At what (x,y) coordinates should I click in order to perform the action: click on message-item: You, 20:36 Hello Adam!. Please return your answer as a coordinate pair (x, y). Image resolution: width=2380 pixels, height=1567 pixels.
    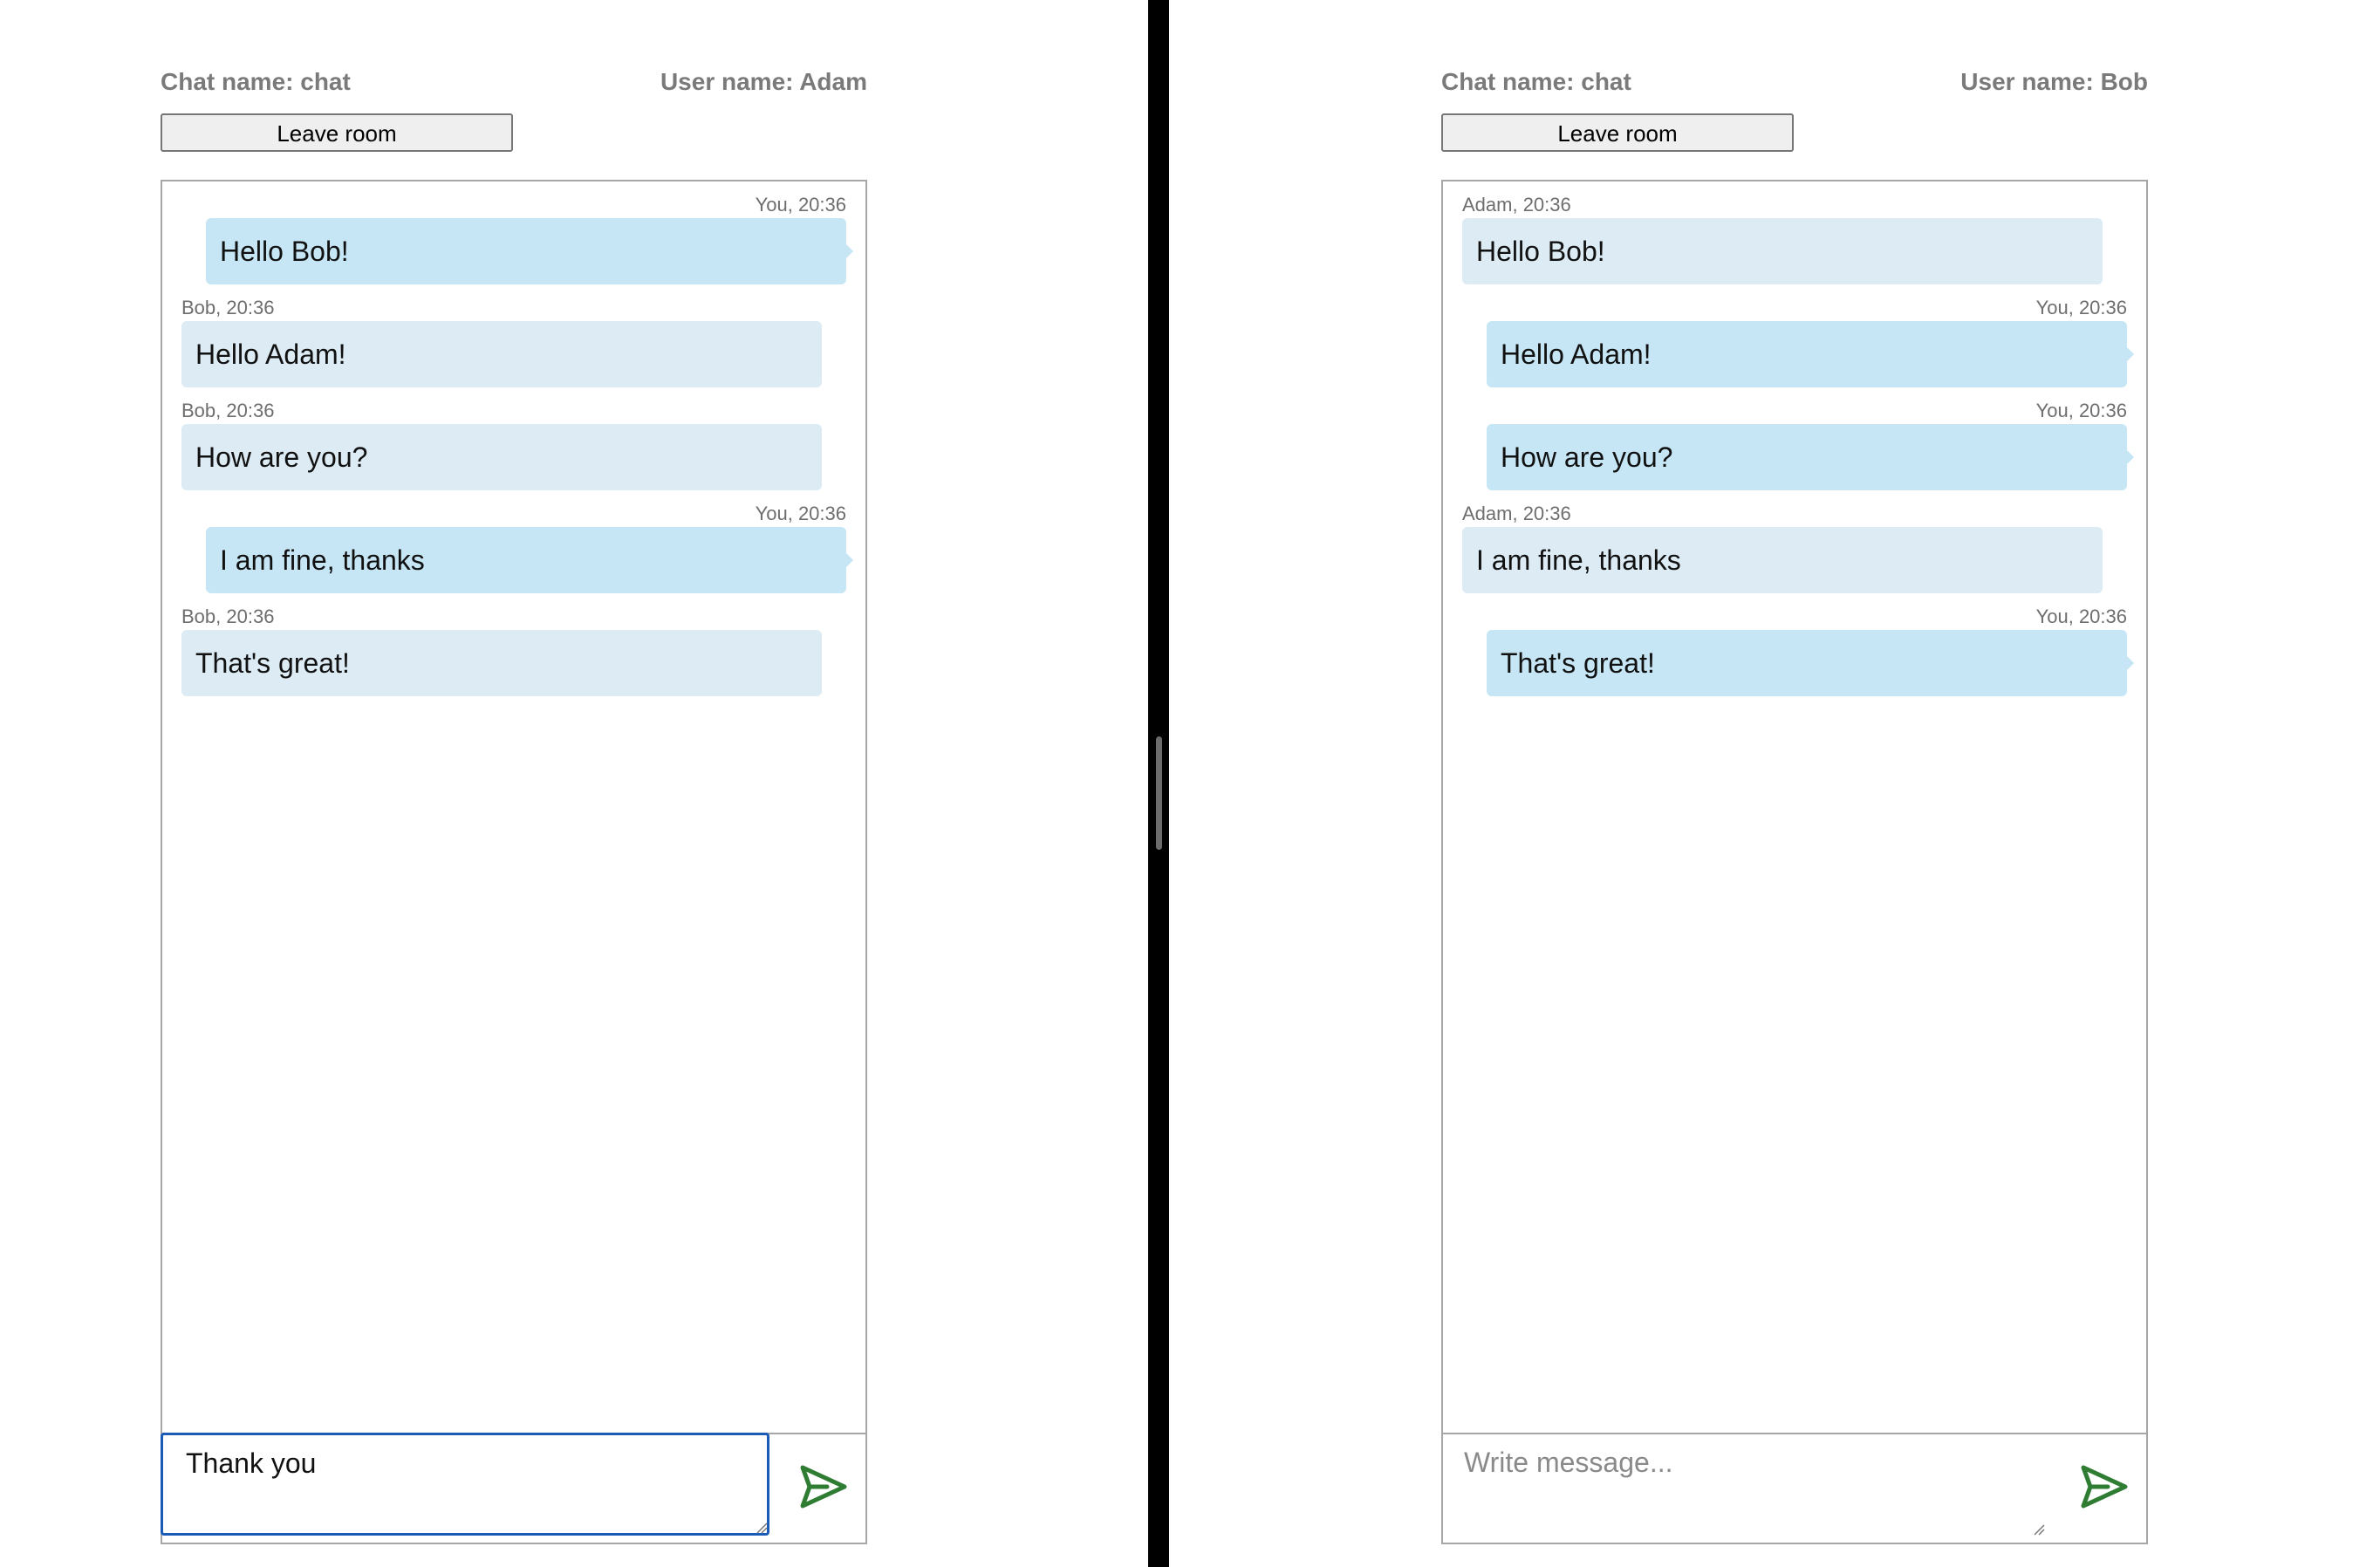
    Looking at the image, I should click on (1794, 336).